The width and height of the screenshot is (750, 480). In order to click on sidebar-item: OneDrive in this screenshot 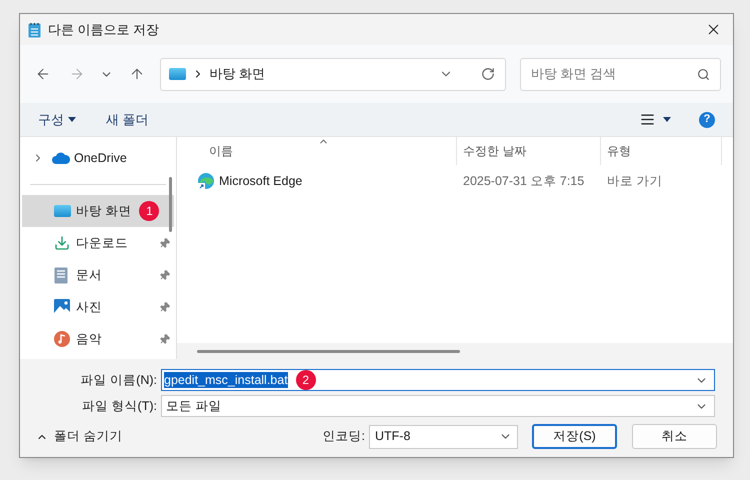, I will do `click(98, 158)`.